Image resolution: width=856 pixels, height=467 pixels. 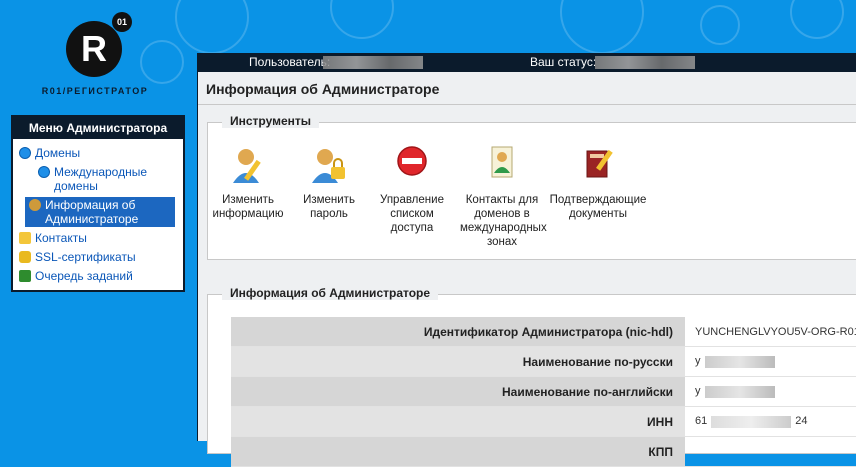 What do you see at coordinates (770, 451) in the screenshot?
I see `field-value` at bounding box center [770, 451].